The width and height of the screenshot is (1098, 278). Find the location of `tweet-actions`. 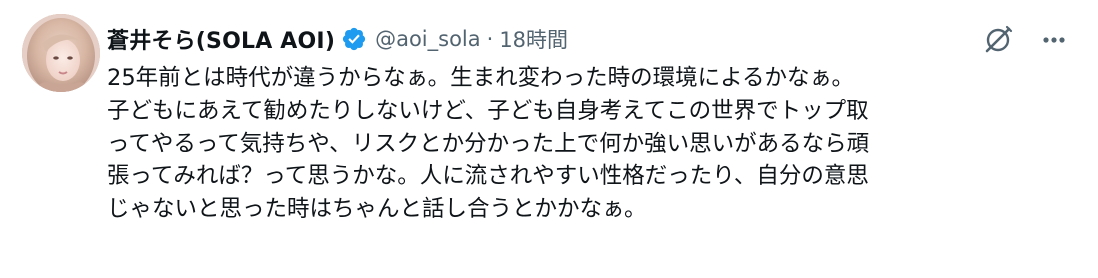

tweet-actions is located at coordinates (1026, 40).